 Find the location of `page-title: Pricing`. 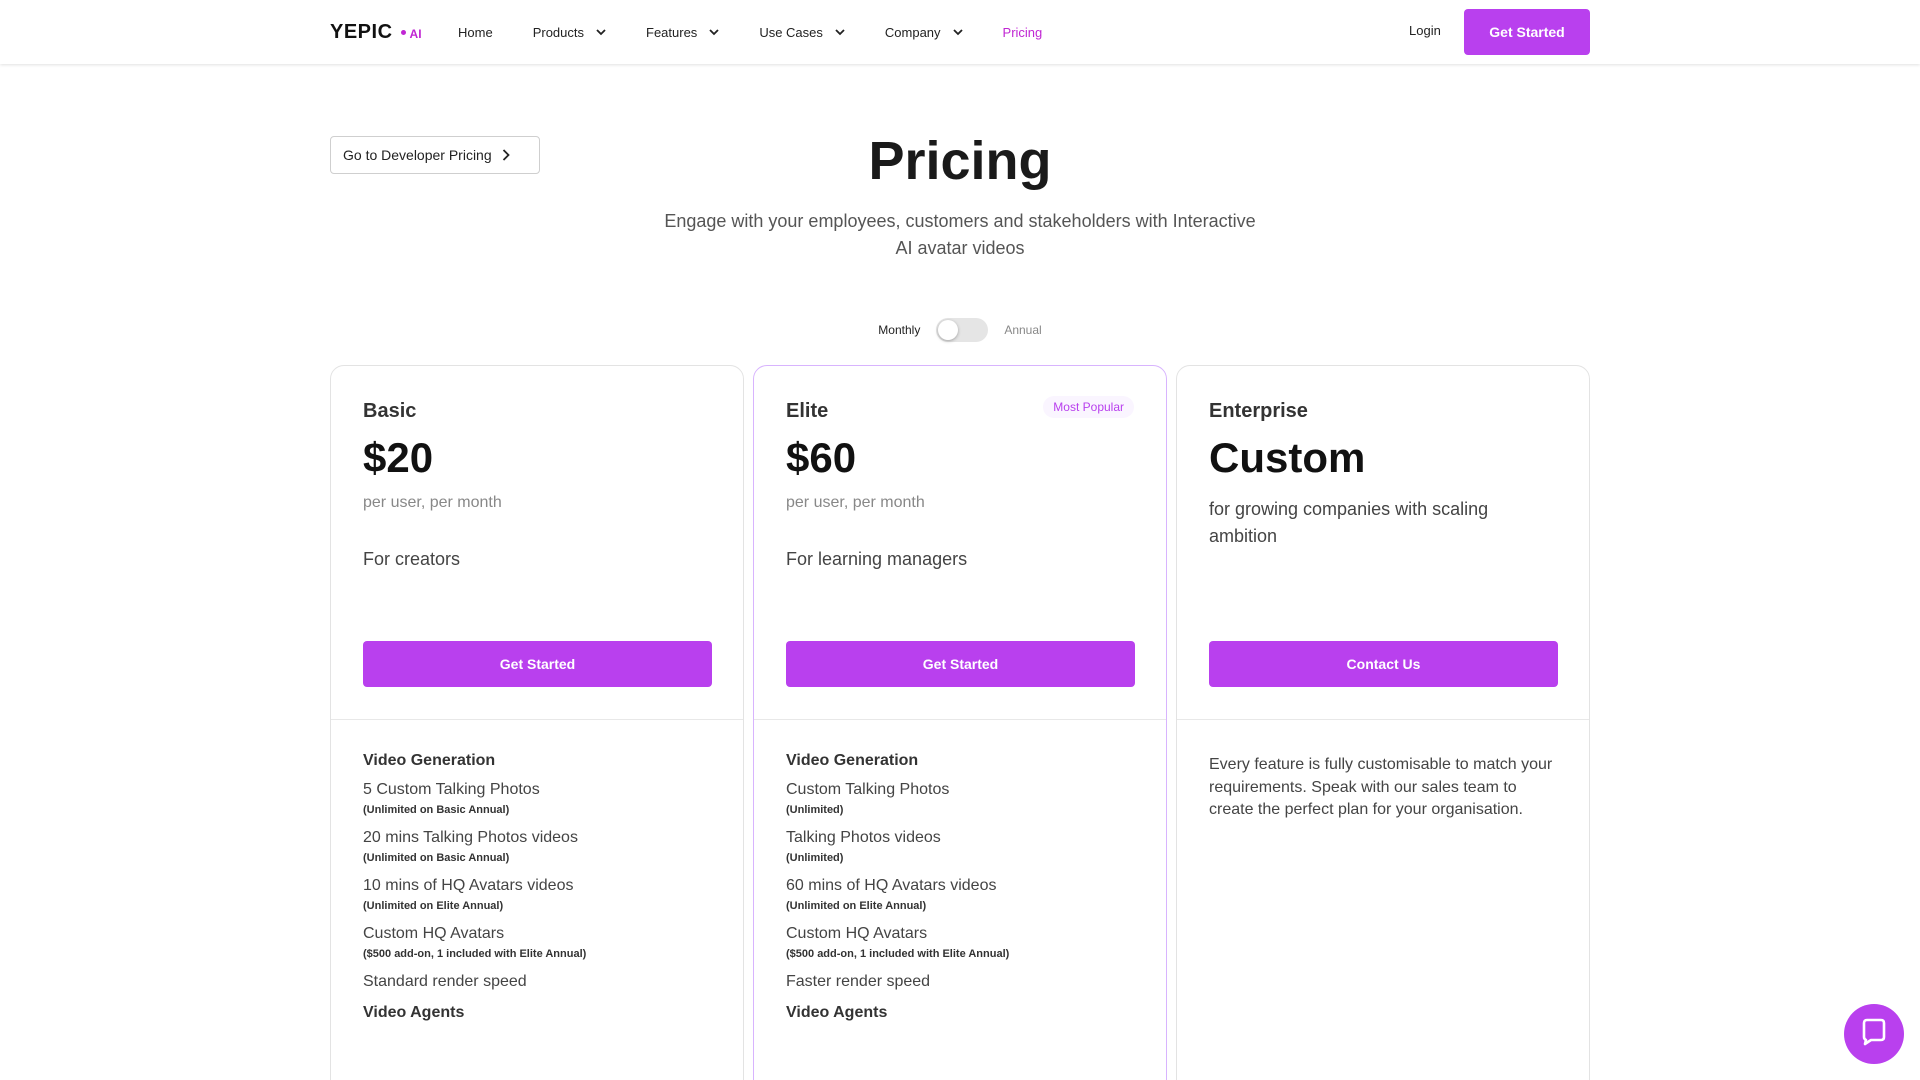

page-title: Pricing is located at coordinates (960, 161).